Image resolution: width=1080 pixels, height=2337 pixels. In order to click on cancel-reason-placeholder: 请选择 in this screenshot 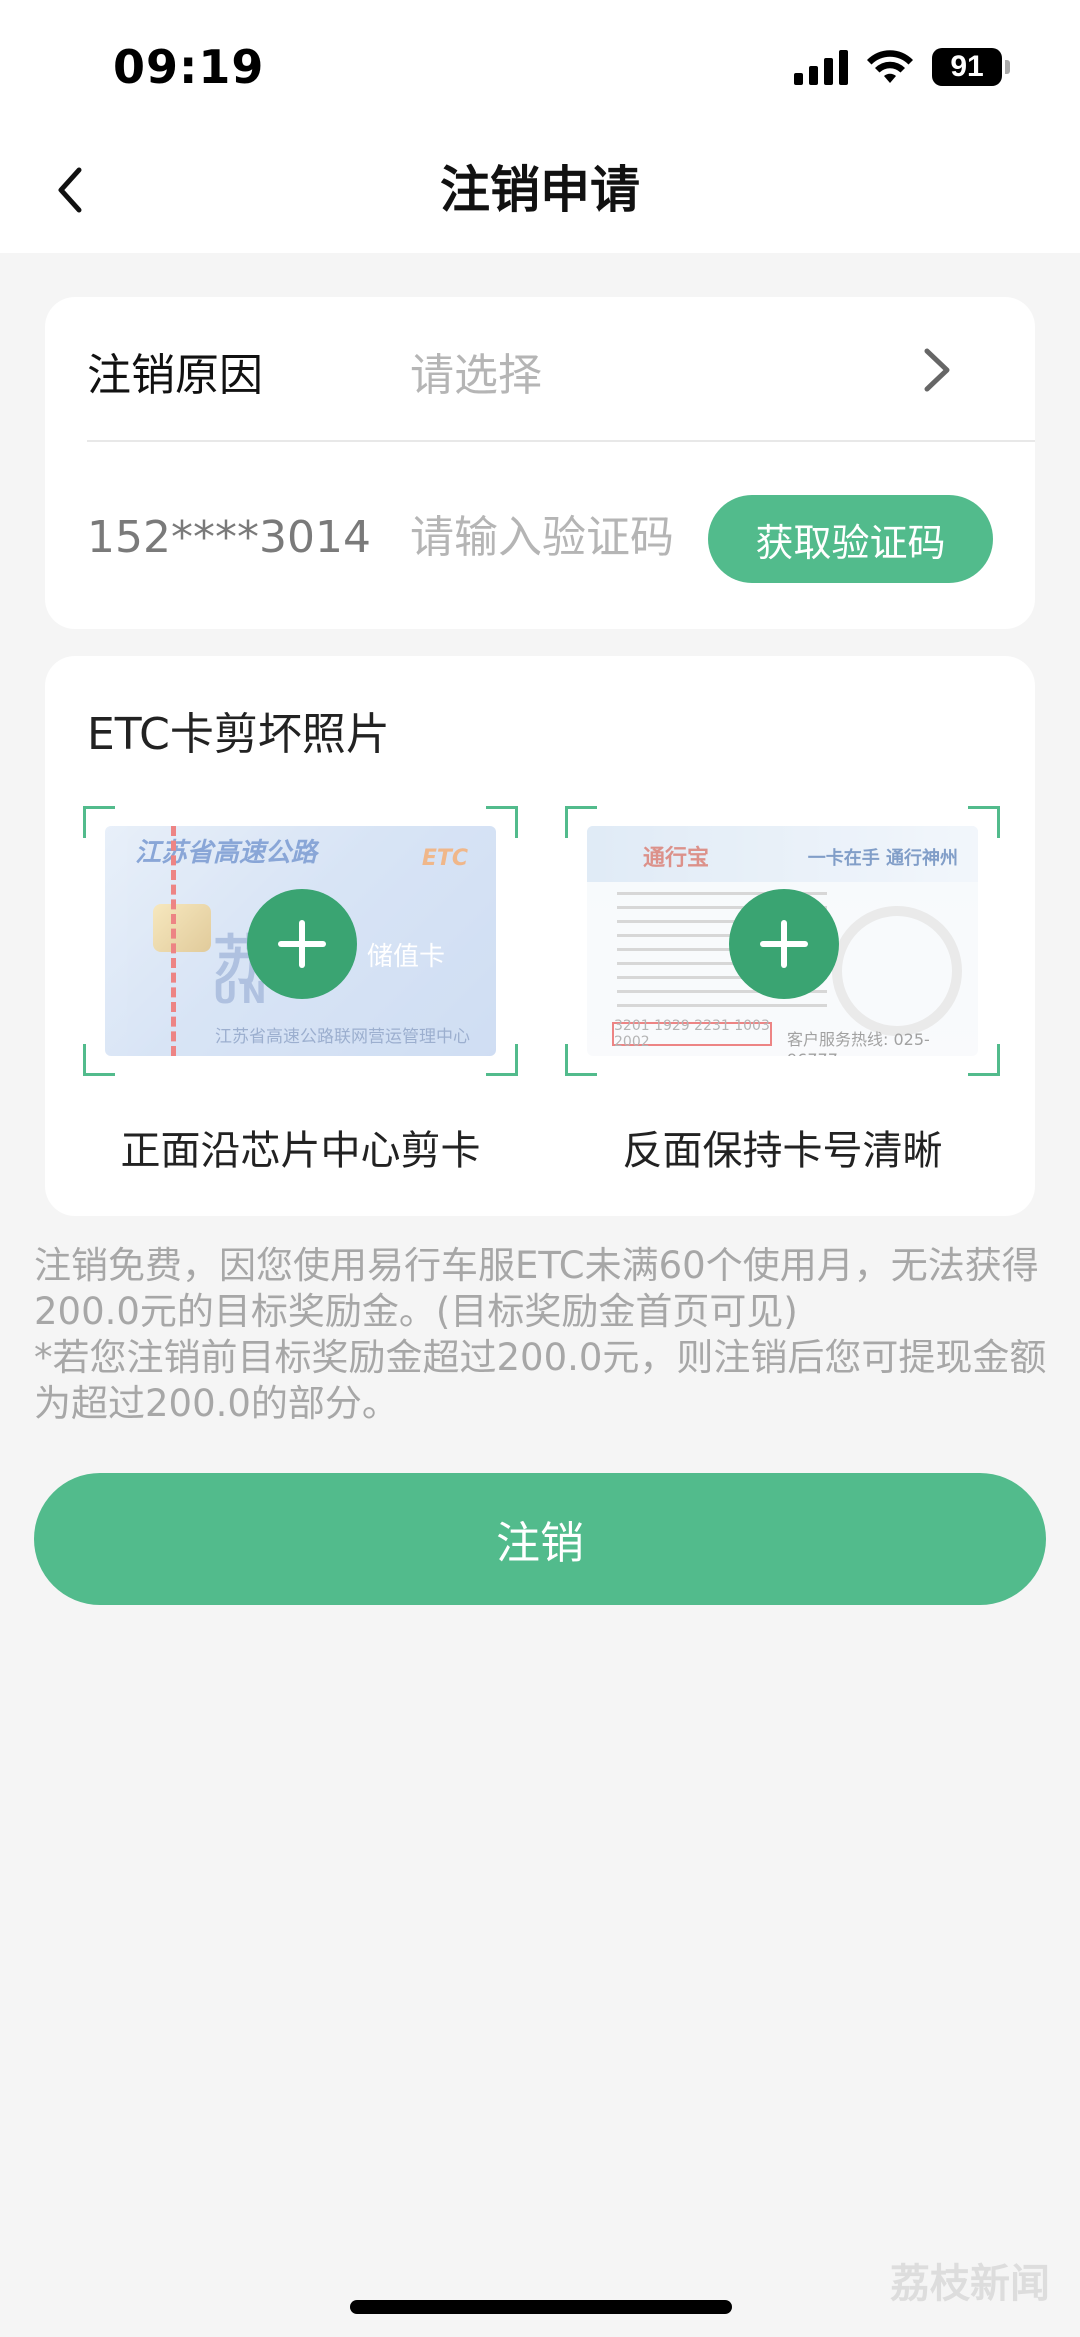, I will do `click(476, 375)`.